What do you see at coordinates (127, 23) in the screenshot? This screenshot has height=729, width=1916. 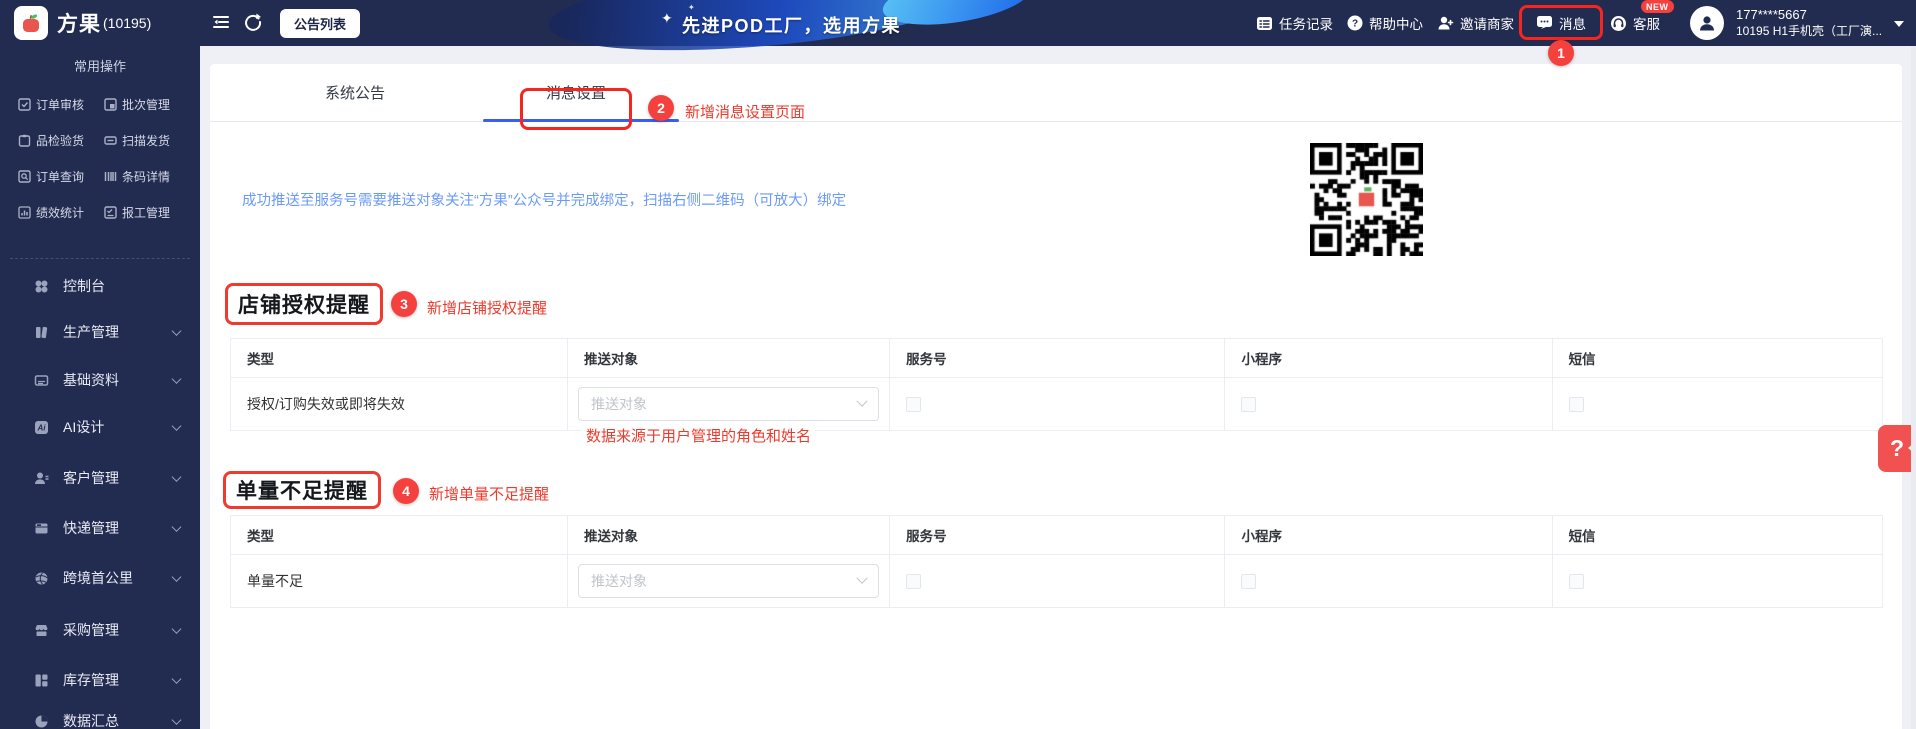 I see `brand-tenant-id: (10195)` at bounding box center [127, 23].